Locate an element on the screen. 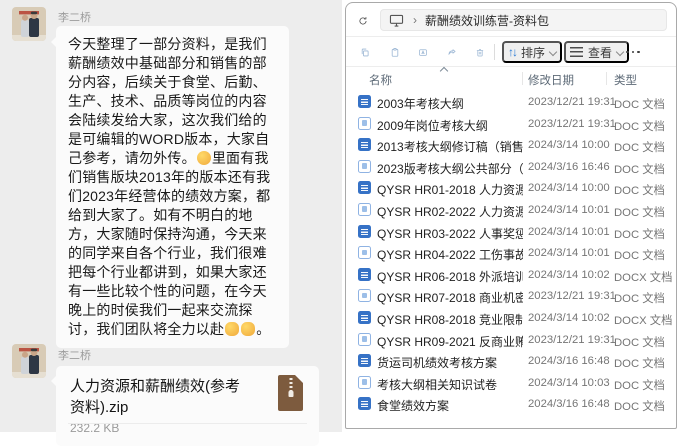  sender-name: 李二桥 is located at coordinates (74, 356).